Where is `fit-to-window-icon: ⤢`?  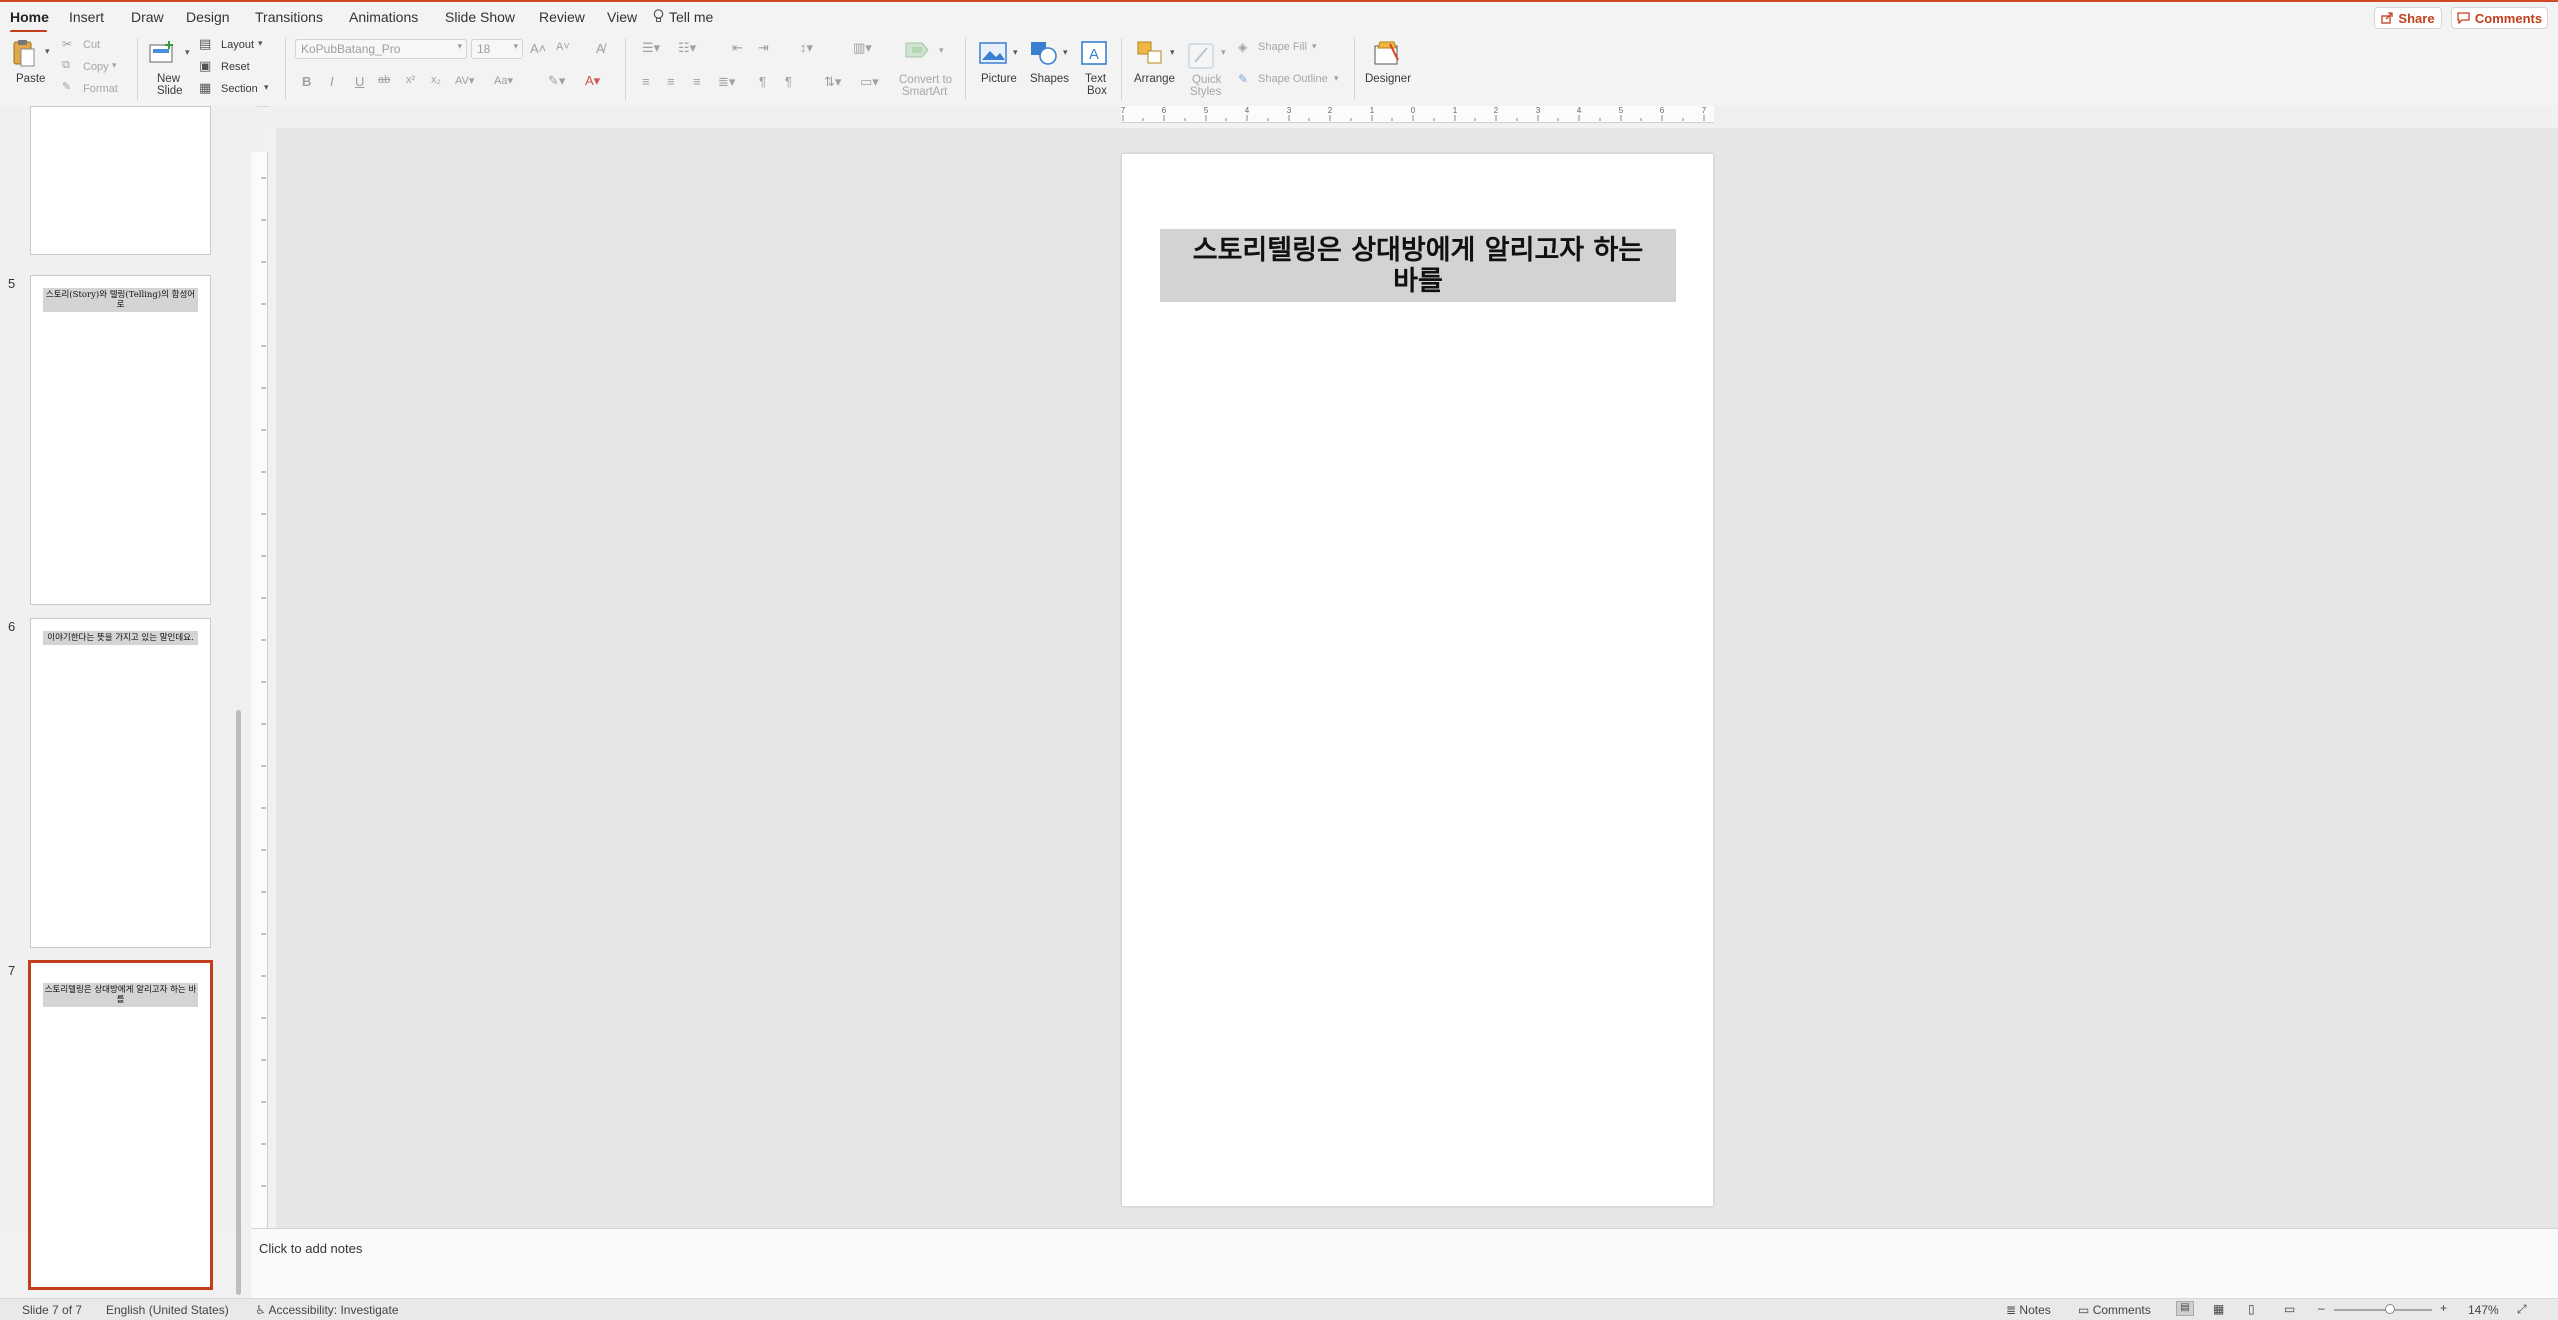
fit-to-window-icon: ⤢ is located at coordinates (2522, 1309).